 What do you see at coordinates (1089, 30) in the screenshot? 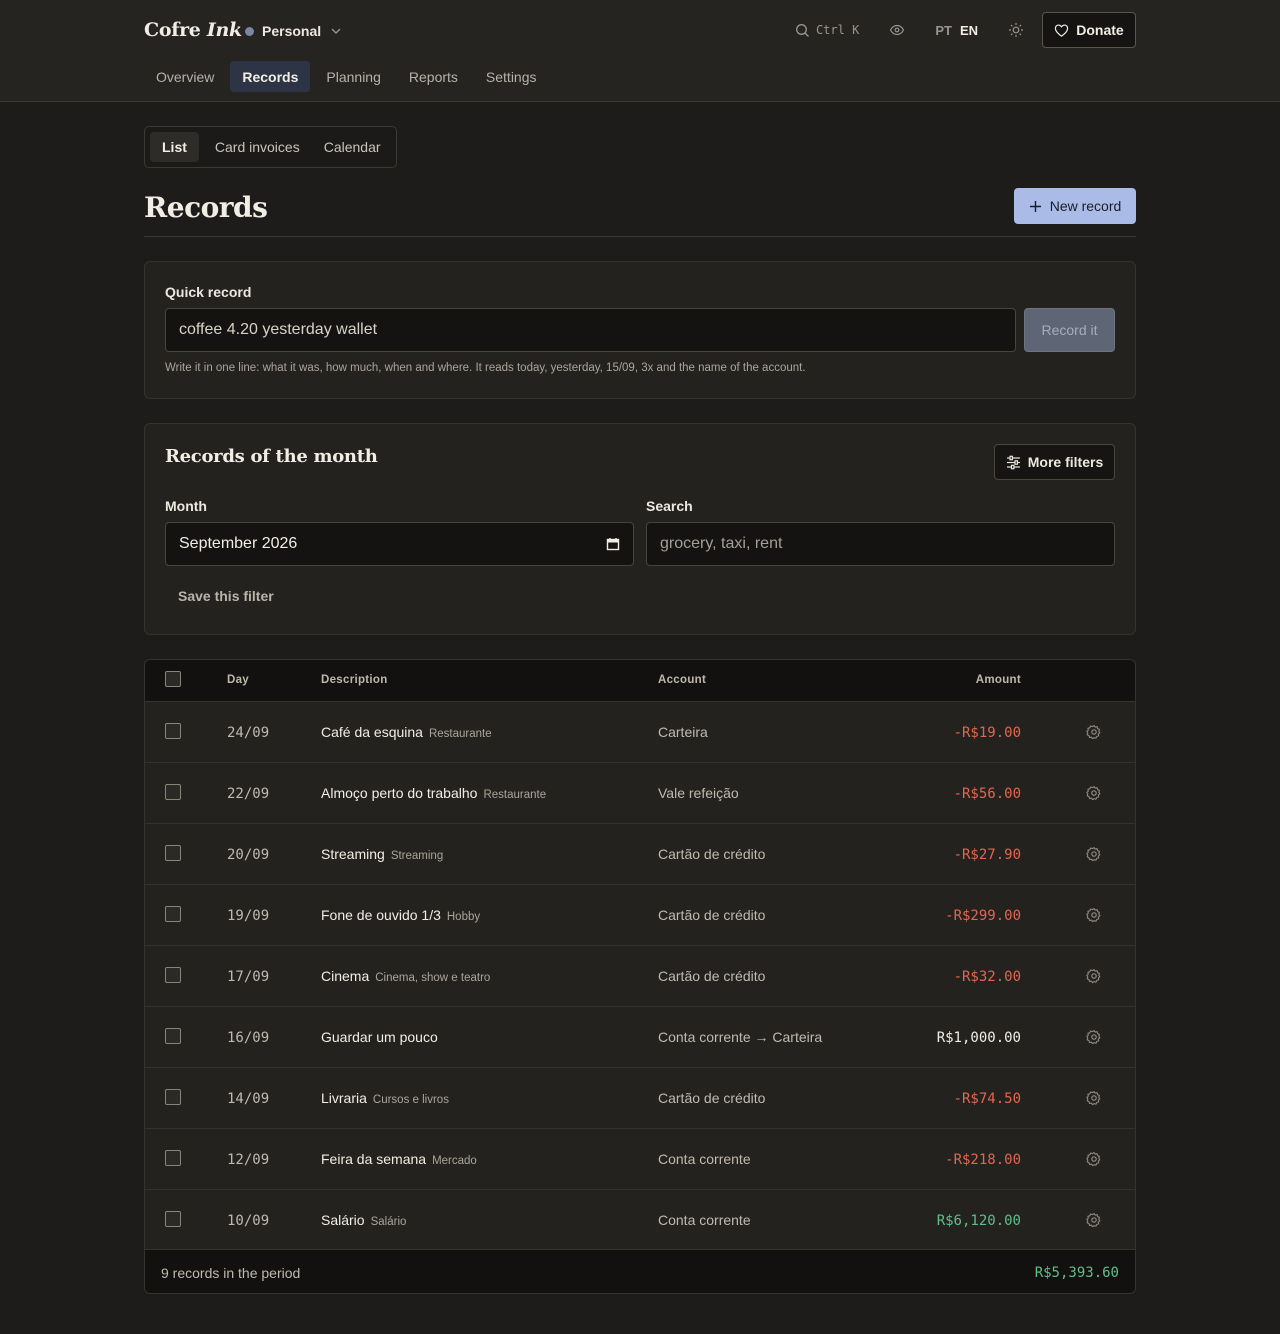
I see `donate-button: Donate` at bounding box center [1089, 30].